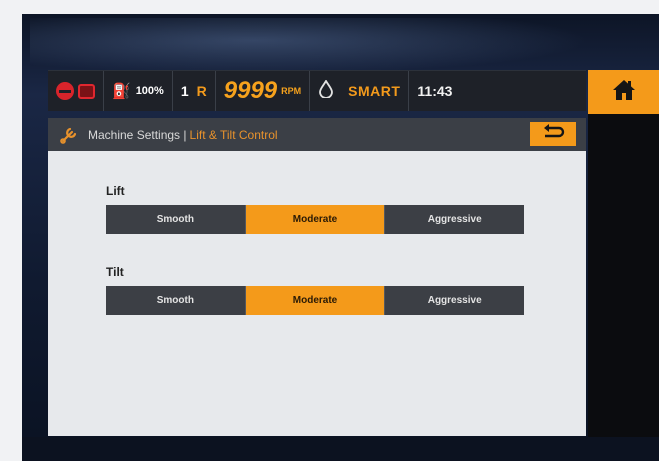 This screenshot has width=659, height=461. What do you see at coordinates (121, 91) in the screenshot?
I see `fuel-level-icon: ⛽` at bounding box center [121, 91].